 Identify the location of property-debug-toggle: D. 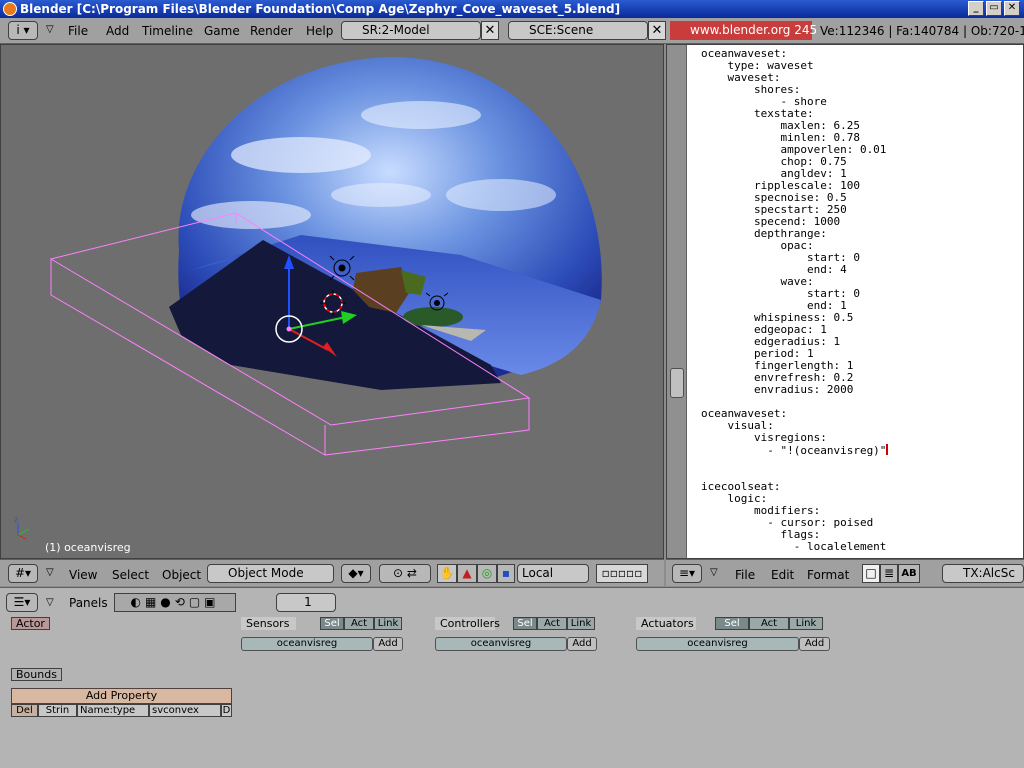
(226, 710).